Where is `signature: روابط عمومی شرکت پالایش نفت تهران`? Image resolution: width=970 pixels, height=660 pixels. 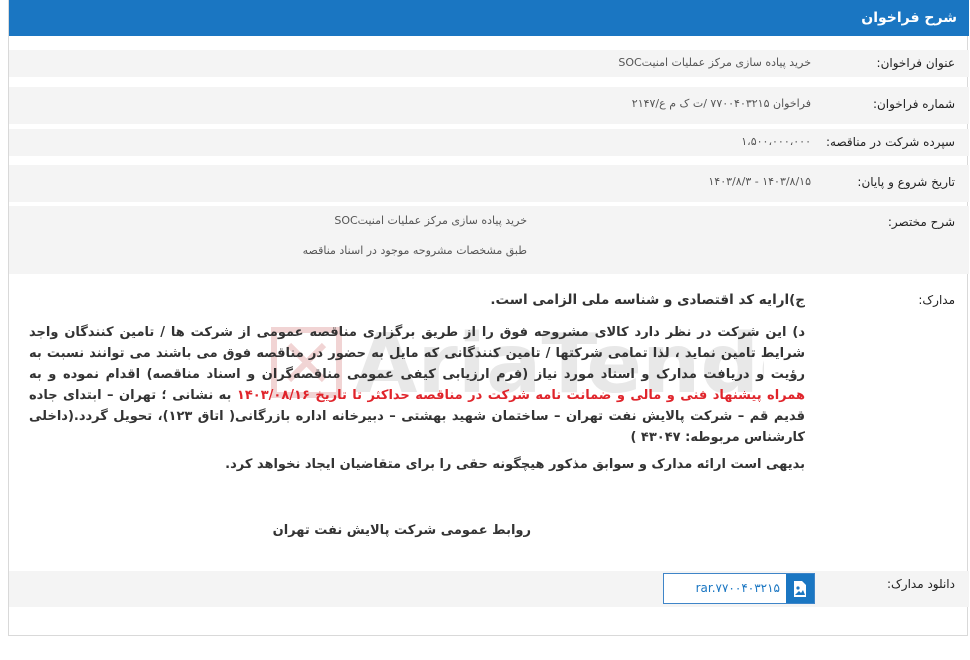
signature: روابط عمومی شرکت پالایش نفت تهران is located at coordinates (401, 530).